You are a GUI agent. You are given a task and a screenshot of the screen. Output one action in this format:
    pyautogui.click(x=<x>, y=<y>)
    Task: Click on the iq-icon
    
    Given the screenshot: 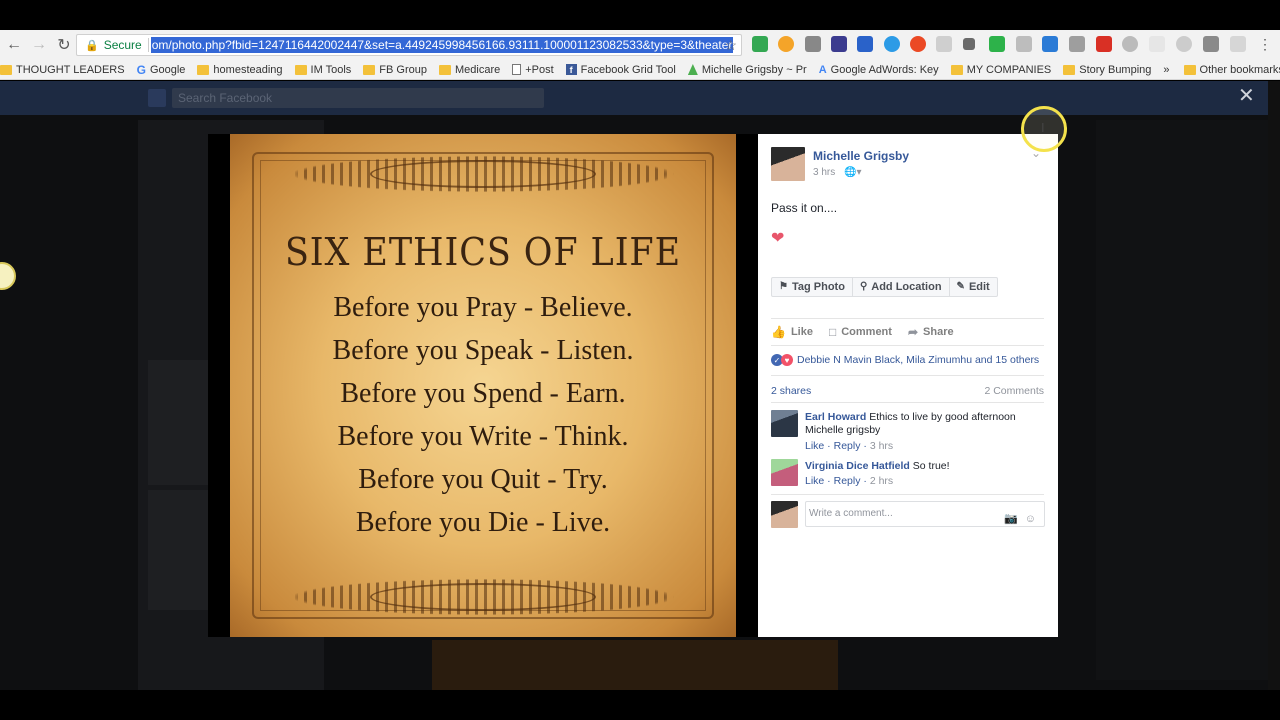 What is the action you would take?
    pyautogui.click(x=1050, y=44)
    